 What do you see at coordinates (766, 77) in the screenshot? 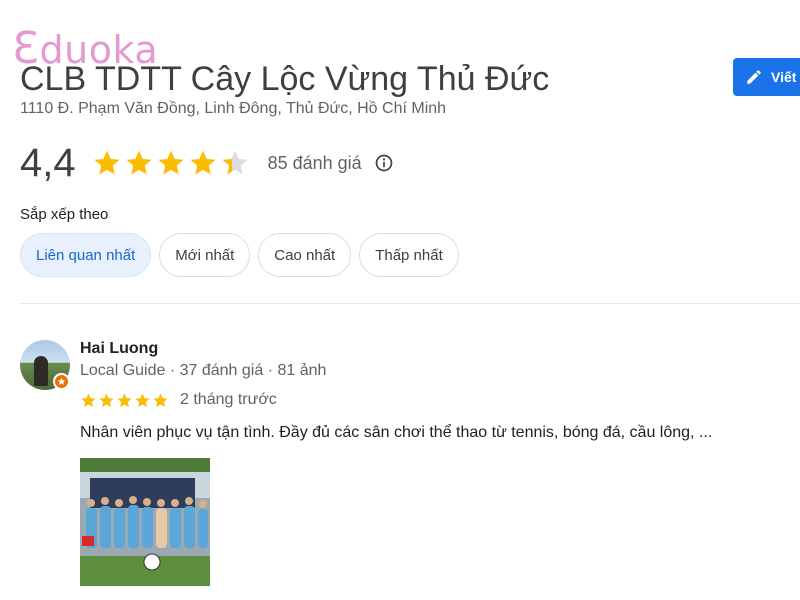
I see `write-review-button: Viết` at bounding box center [766, 77].